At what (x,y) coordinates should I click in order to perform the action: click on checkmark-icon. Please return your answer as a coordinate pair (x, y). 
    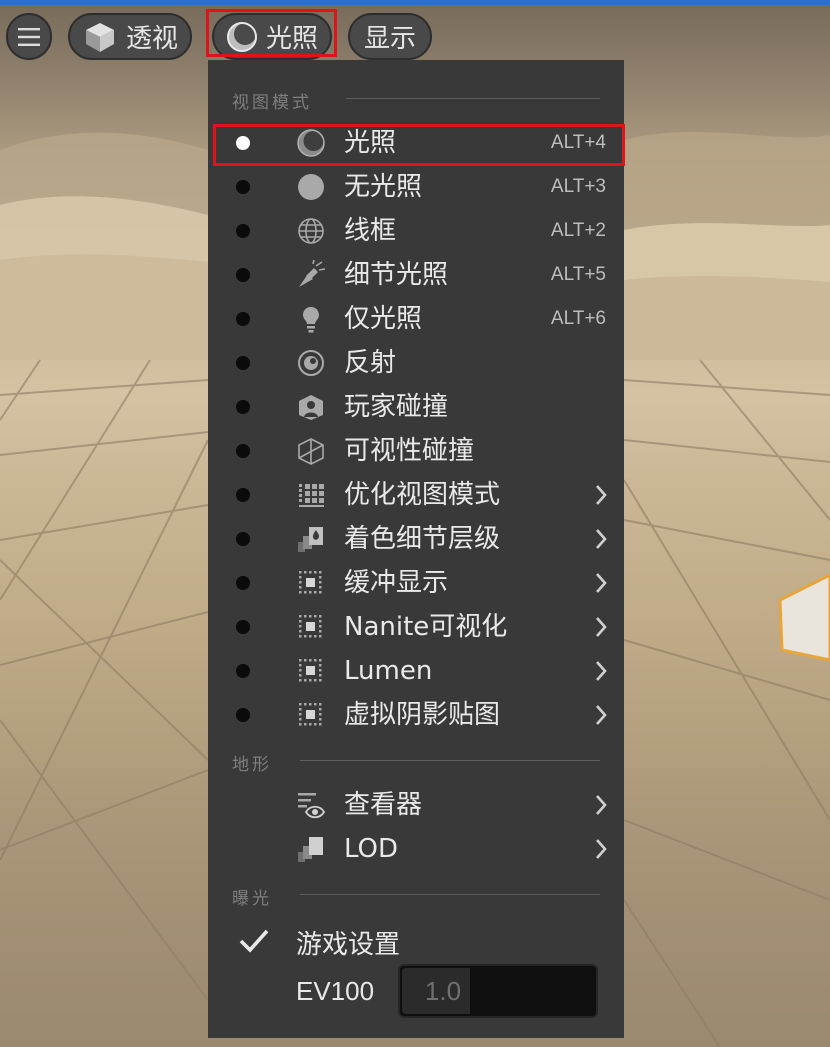
    Looking at the image, I should click on (254, 941).